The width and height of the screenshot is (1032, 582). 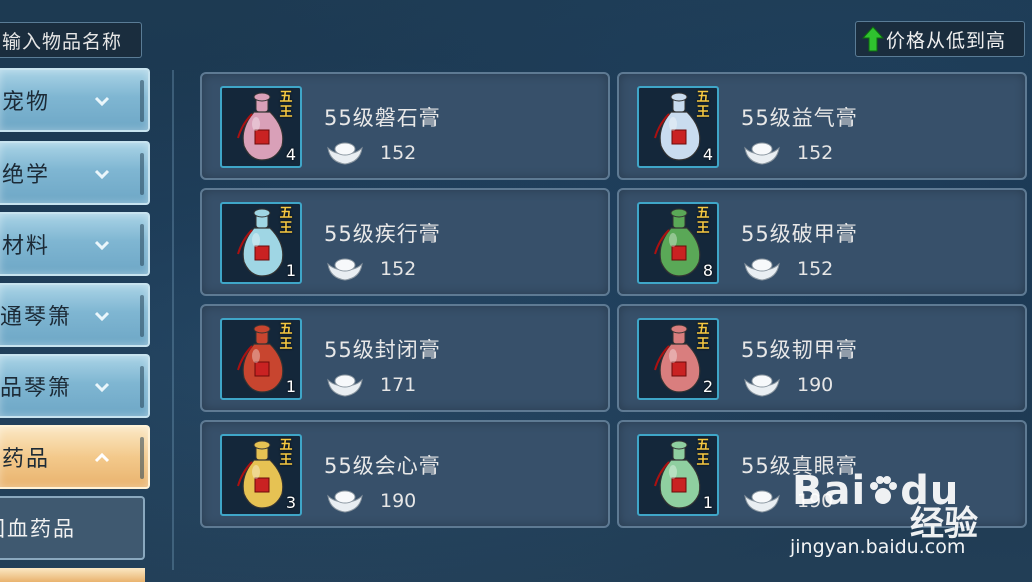 What do you see at coordinates (75, 244) in the screenshot?
I see `sidebar-item-material: 材料` at bounding box center [75, 244].